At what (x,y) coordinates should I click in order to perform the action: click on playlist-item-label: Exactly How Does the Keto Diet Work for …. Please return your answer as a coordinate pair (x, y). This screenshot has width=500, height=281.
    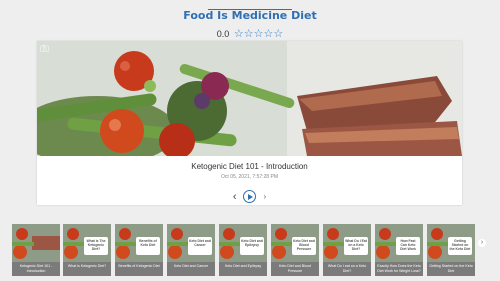
    Looking at the image, I should click on (399, 269).